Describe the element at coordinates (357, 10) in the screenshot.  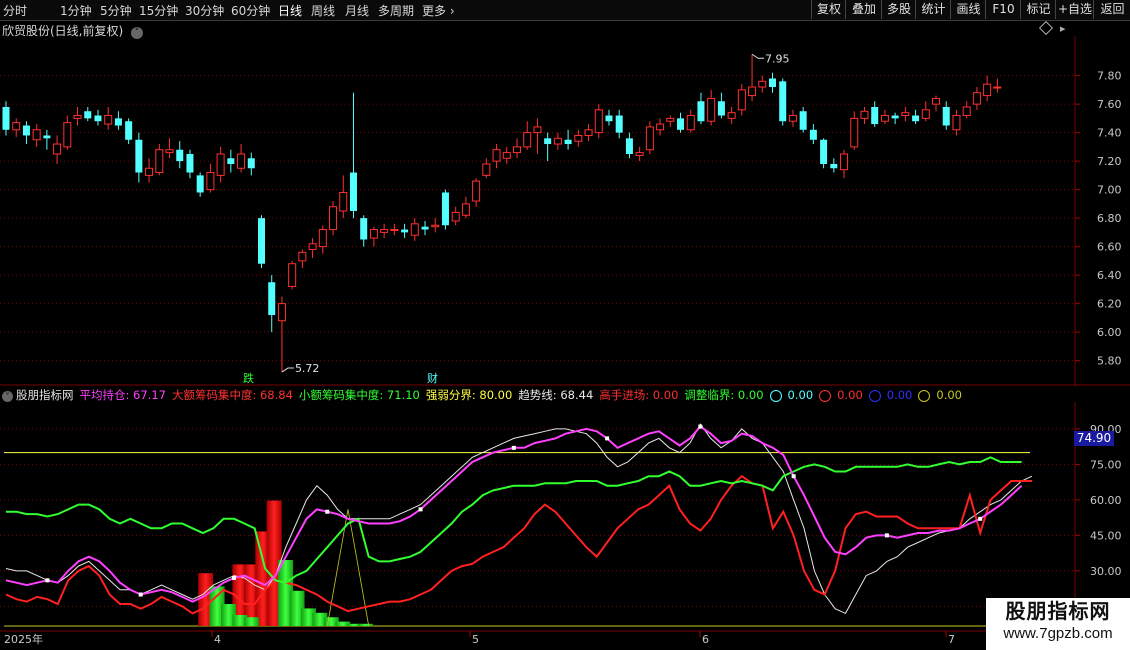
I see `period-tab-8: 月线` at that location.